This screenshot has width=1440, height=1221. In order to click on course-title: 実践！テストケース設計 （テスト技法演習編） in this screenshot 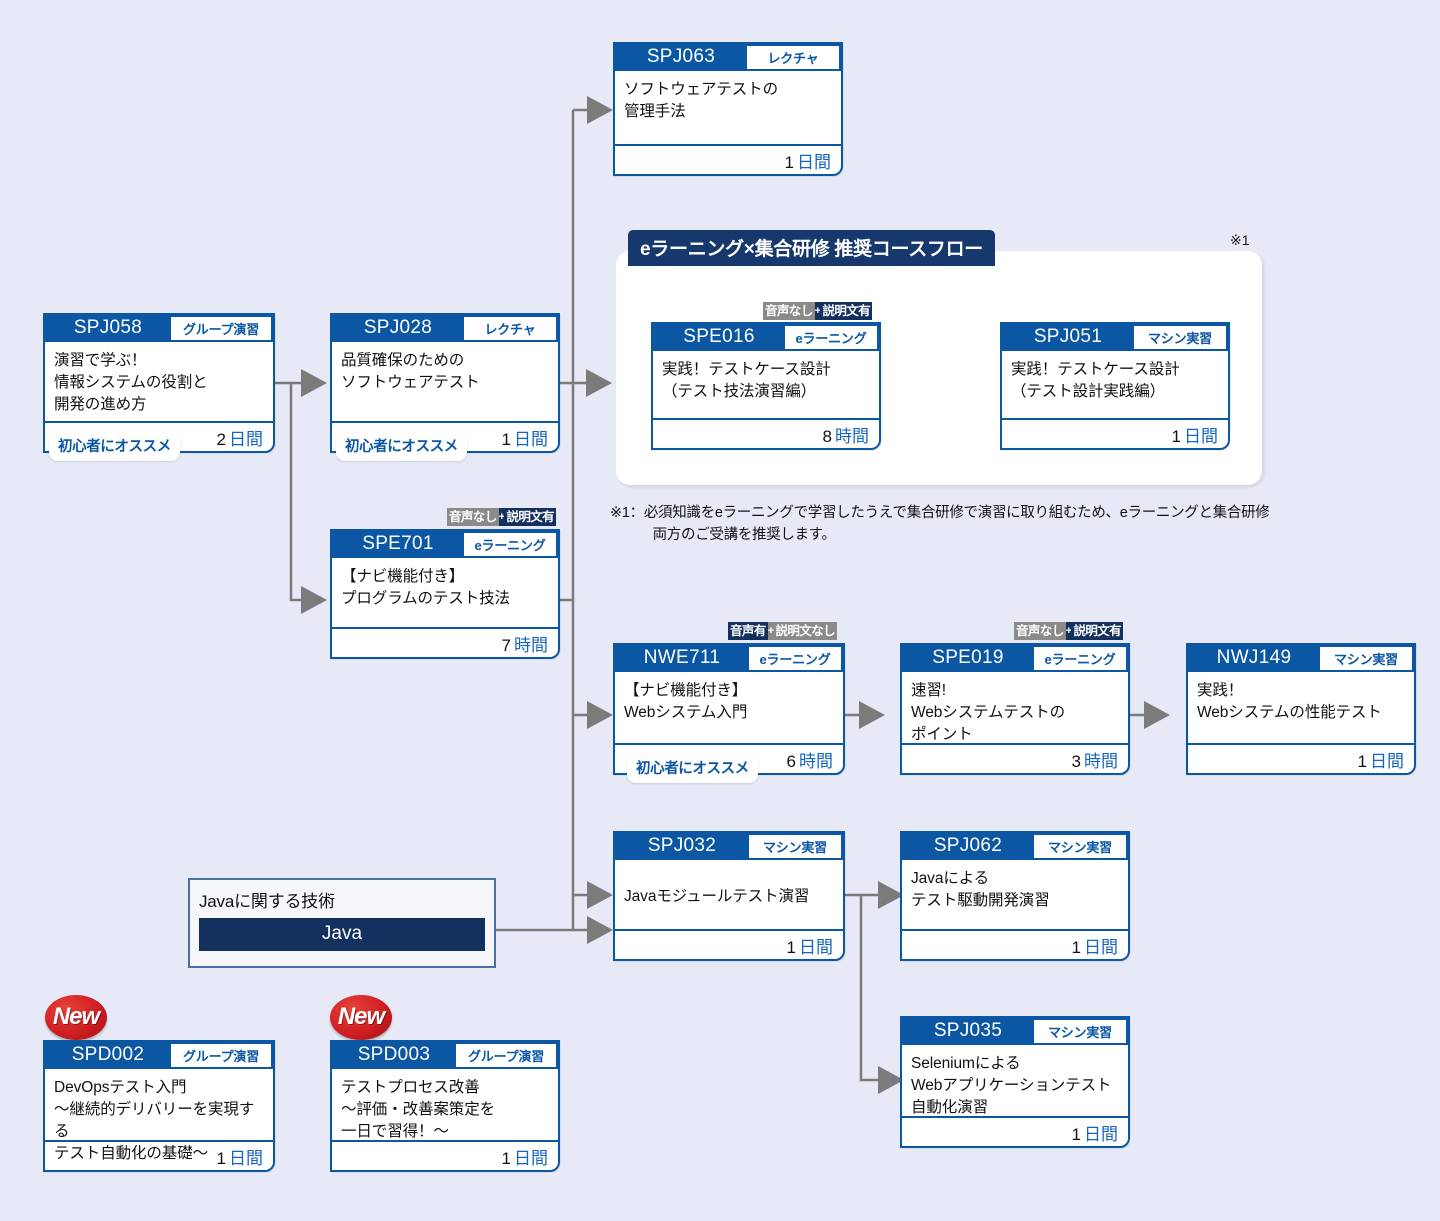, I will do `click(746, 380)`.